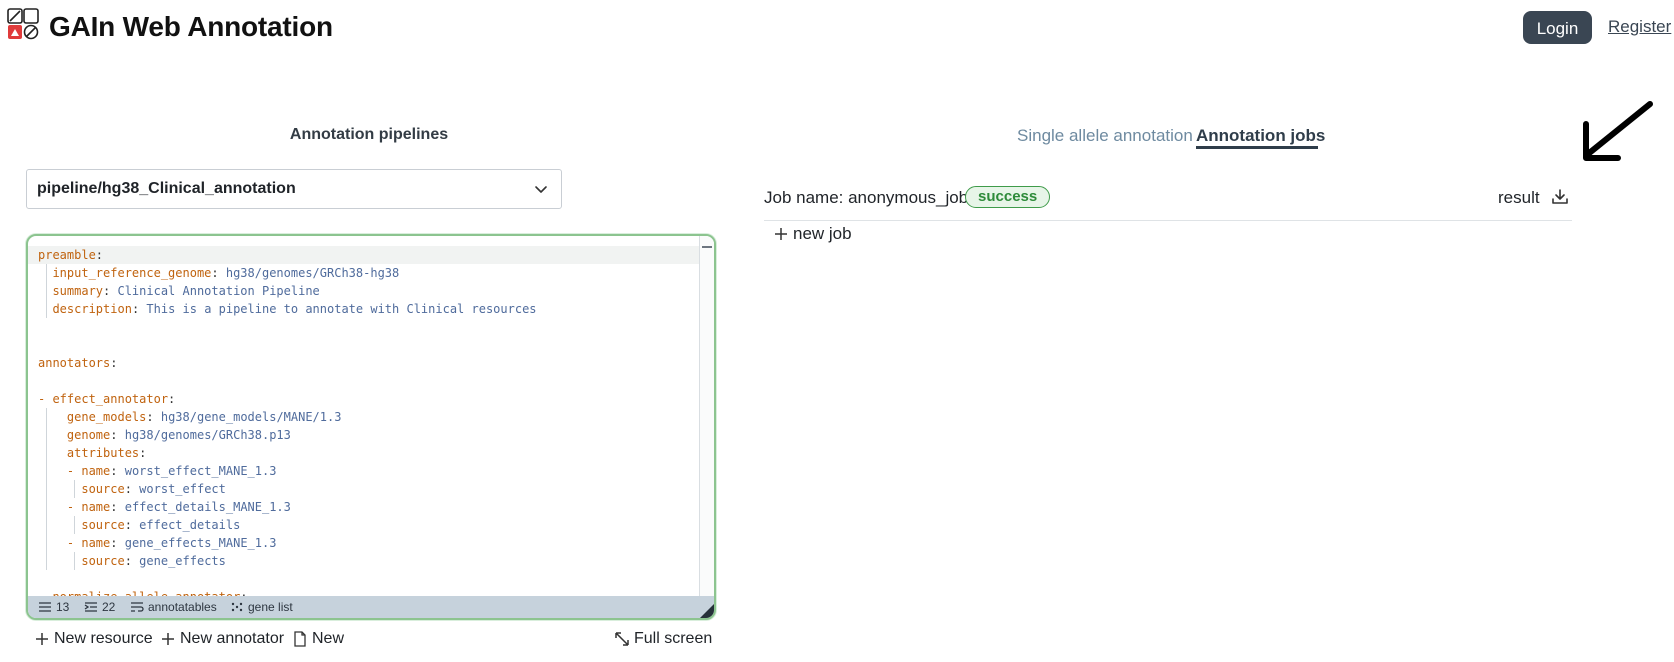 The height and width of the screenshot is (662, 1674). Describe the element at coordinates (222, 639) in the screenshot. I see `new-annotator-button: New annotator` at that location.